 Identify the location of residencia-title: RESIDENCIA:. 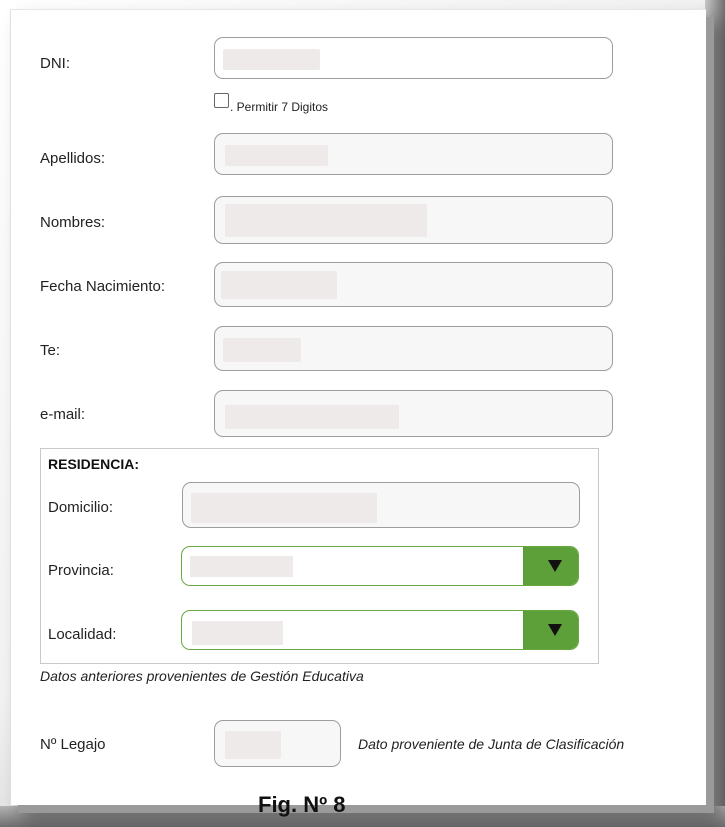
(94, 464).